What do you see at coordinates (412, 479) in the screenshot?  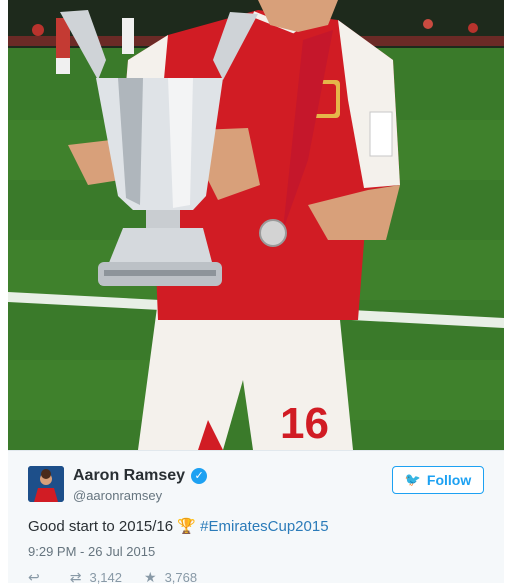 I see `twitter-bird-icon: 🐦` at bounding box center [412, 479].